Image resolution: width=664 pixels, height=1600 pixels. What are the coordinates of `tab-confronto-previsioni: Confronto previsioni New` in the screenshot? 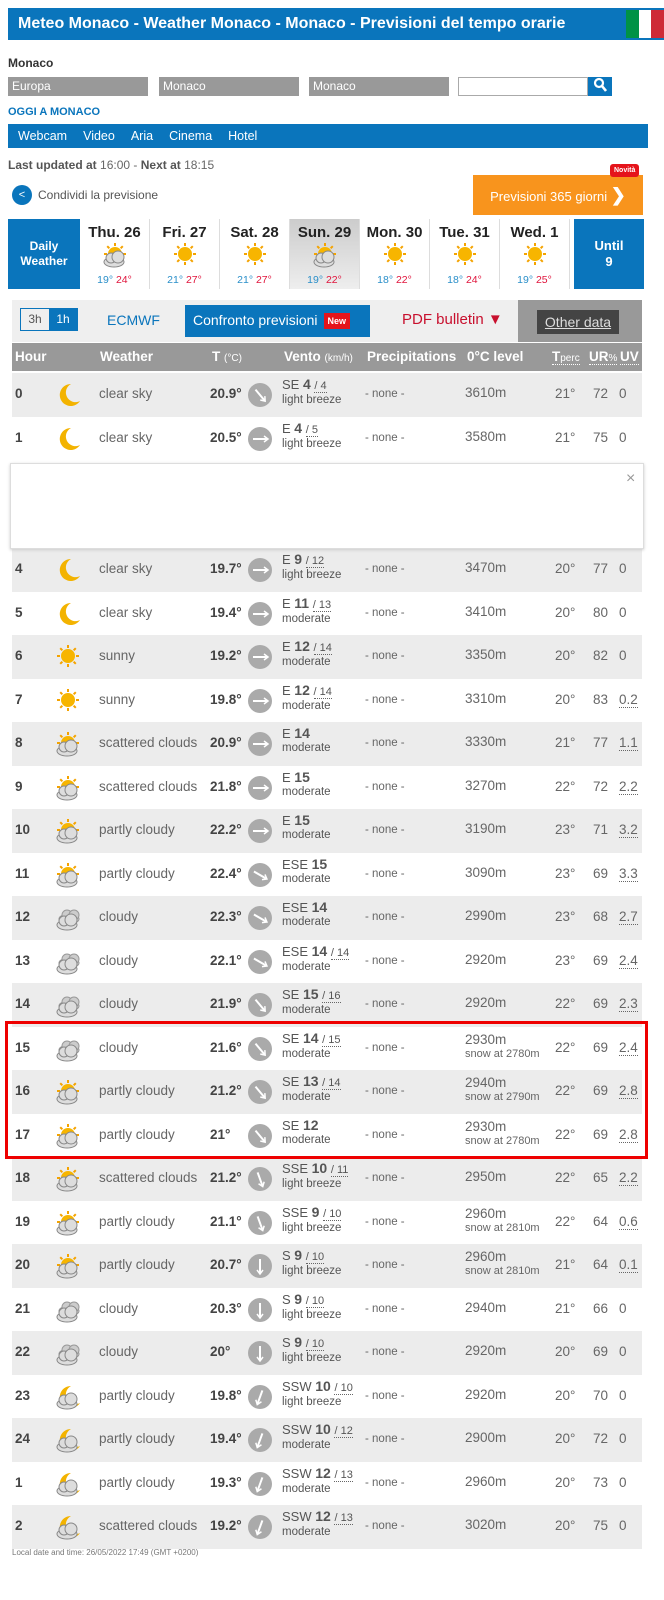 It's located at (277, 321).